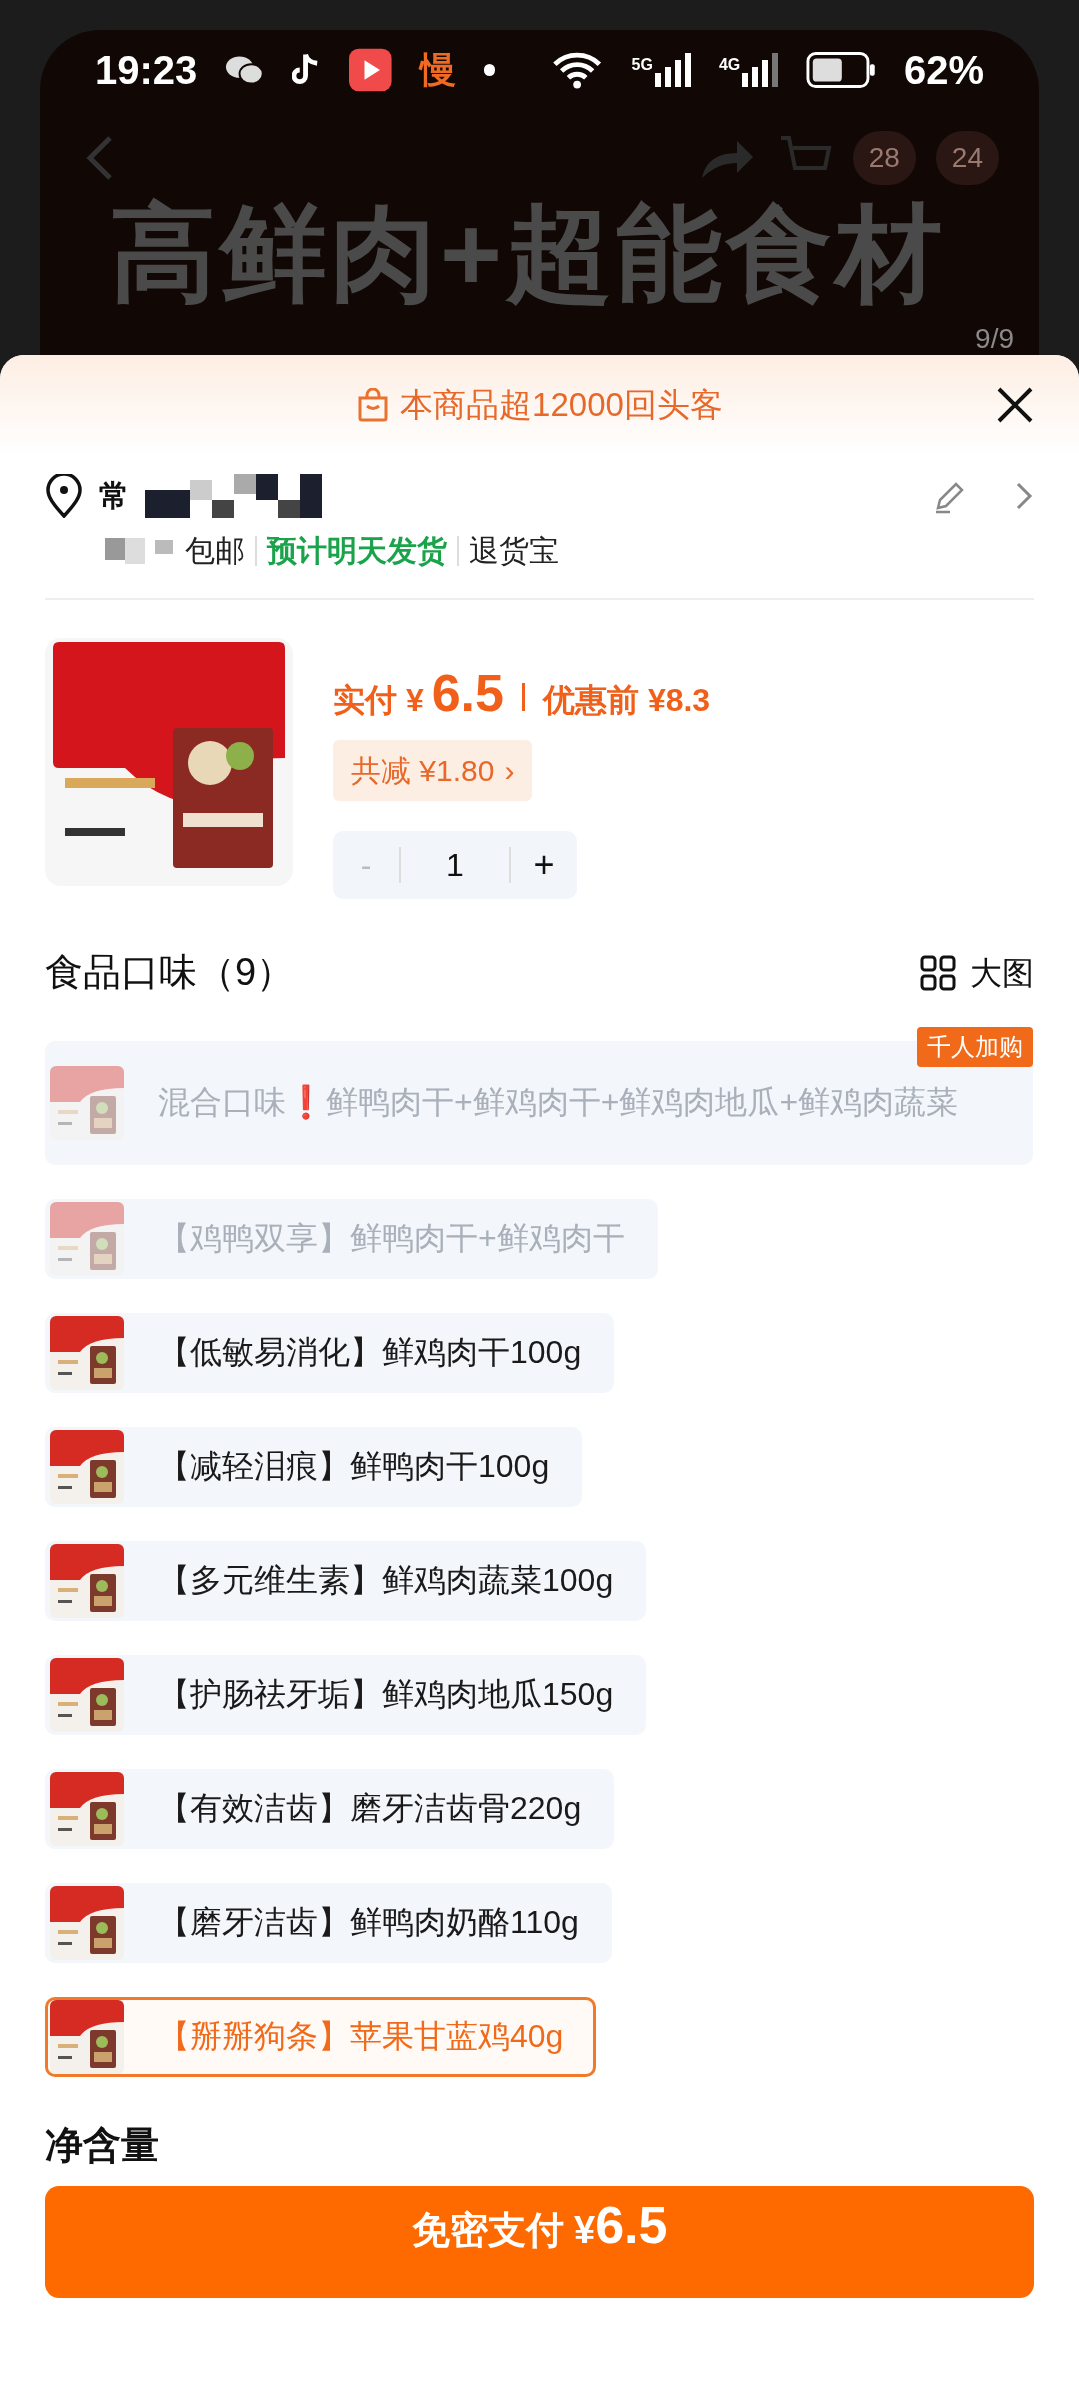 The width and height of the screenshot is (1079, 2400). What do you see at coordinates (642, 65) in the screenshot?
I see `network-label: 5G` at bounding box center [642, 65].